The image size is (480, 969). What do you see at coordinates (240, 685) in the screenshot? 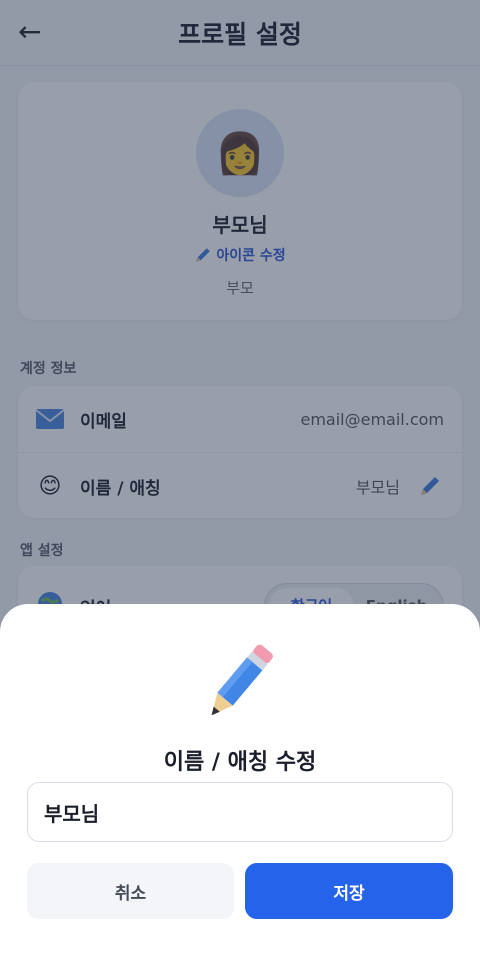
I see `pencil-icon` at bounding box center [240, 685].